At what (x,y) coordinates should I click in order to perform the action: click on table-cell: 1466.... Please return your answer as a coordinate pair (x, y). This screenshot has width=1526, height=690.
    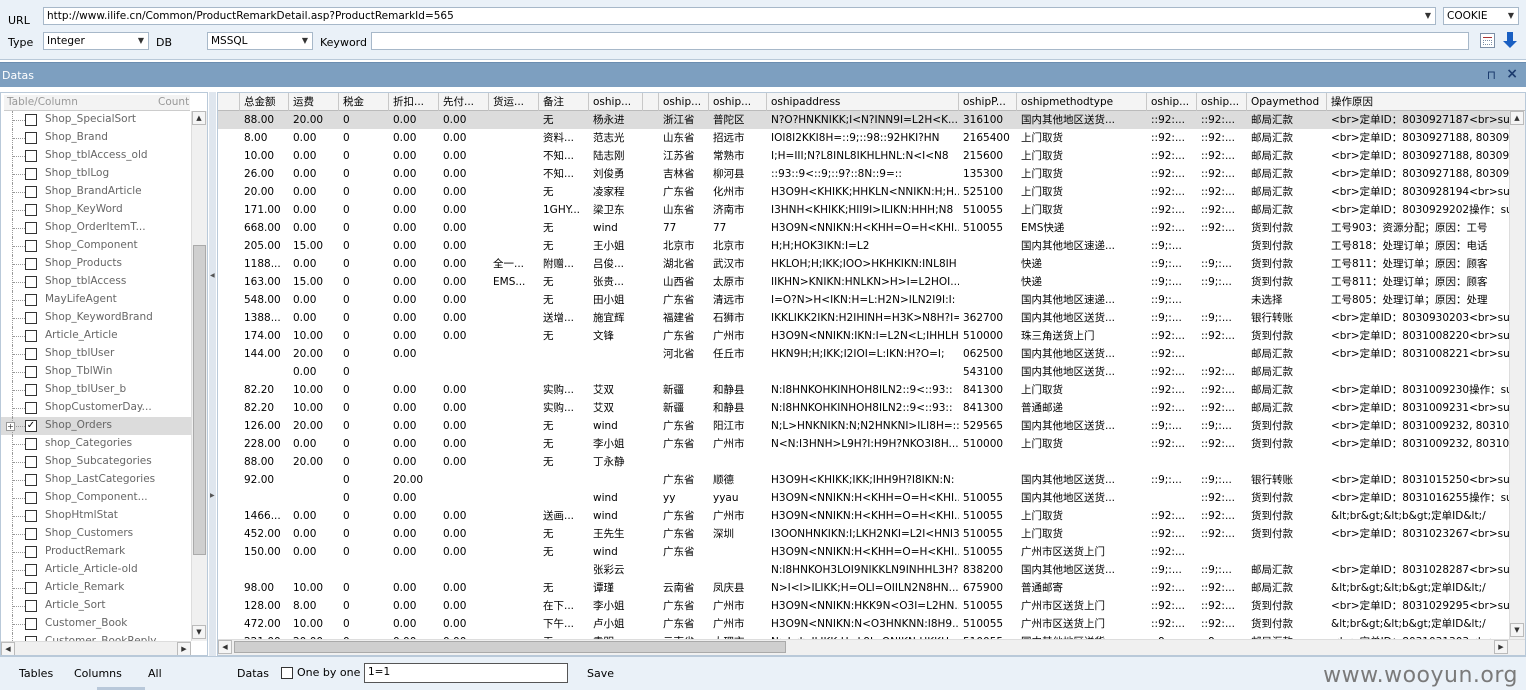
    Looking at the image, I should click on (264, 516).